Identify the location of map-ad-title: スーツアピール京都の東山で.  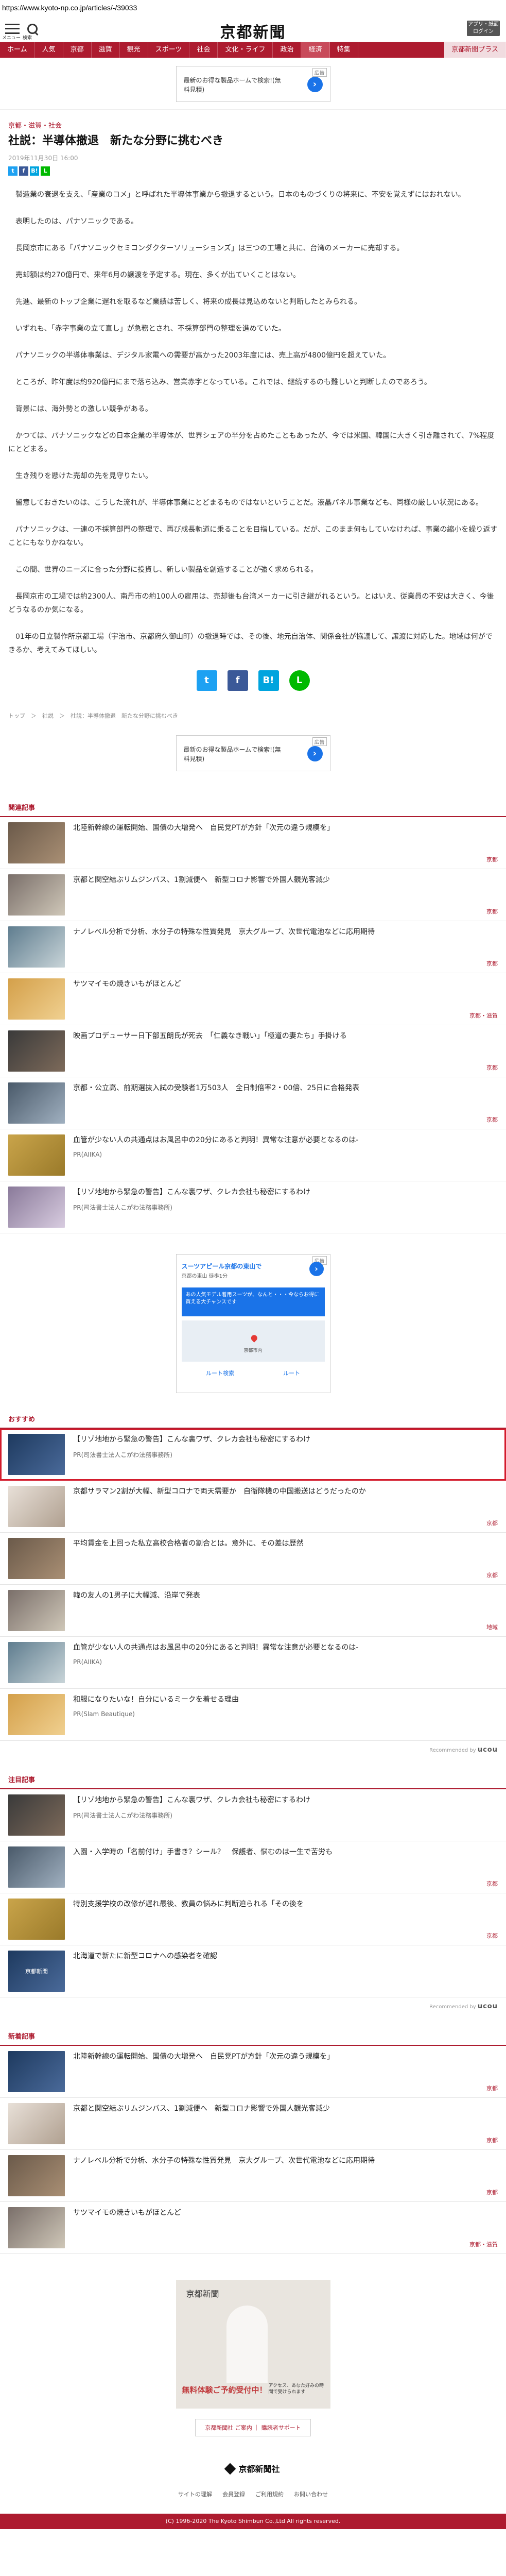
(254, 1263).